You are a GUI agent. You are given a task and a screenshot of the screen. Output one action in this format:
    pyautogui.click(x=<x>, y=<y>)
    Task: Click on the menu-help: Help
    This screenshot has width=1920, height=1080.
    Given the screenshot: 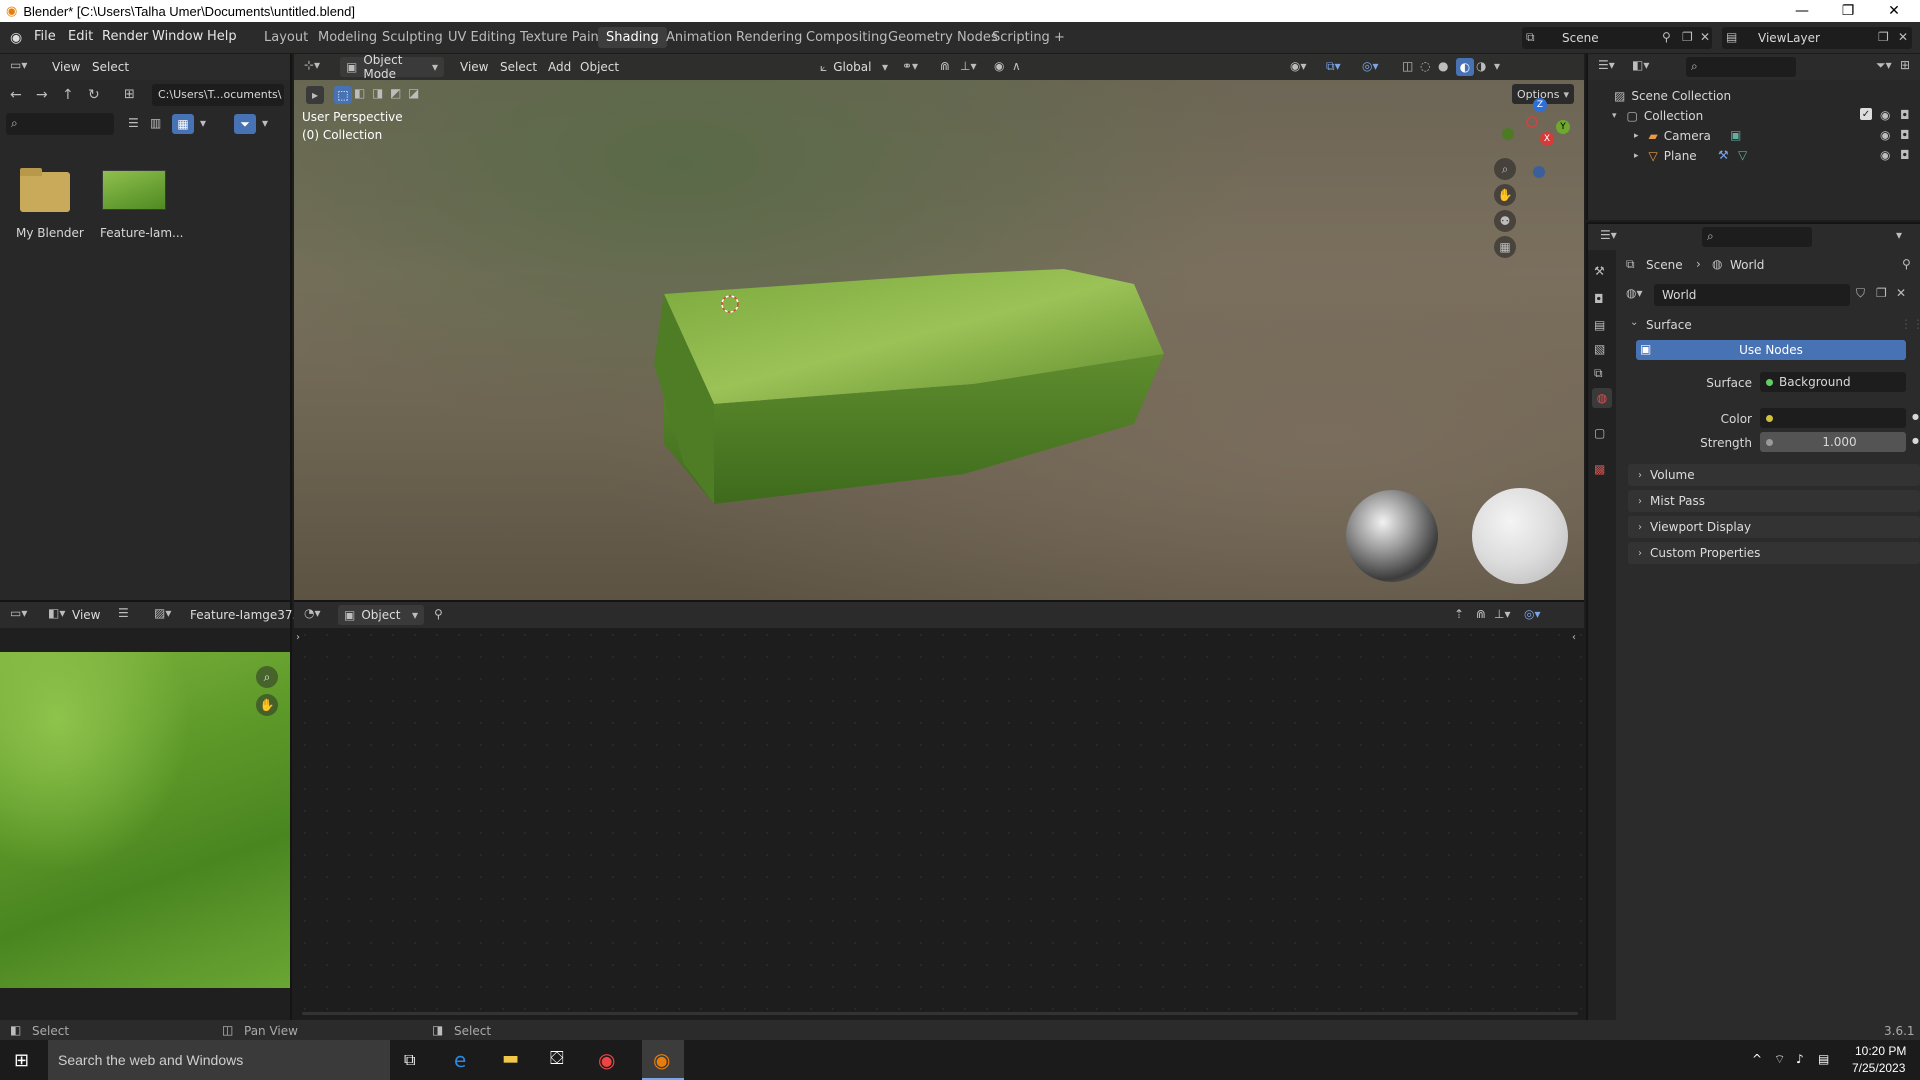 What is the action you would take?
    pyautogui.click(x=222, y=36)
    